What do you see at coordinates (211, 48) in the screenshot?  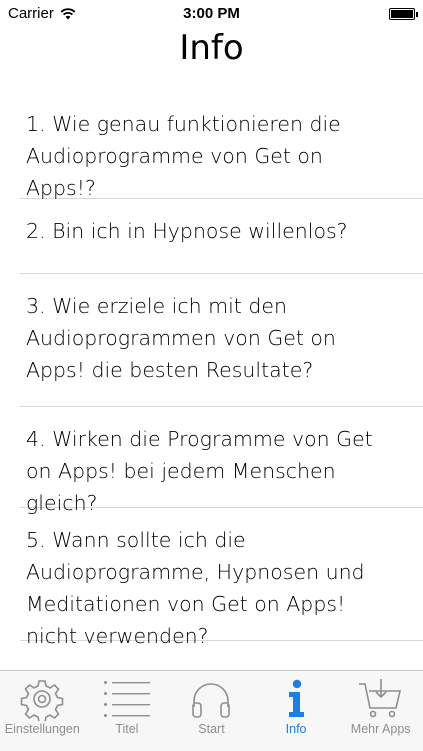 I see `page-title: Info` at bounding box center [211, 48].